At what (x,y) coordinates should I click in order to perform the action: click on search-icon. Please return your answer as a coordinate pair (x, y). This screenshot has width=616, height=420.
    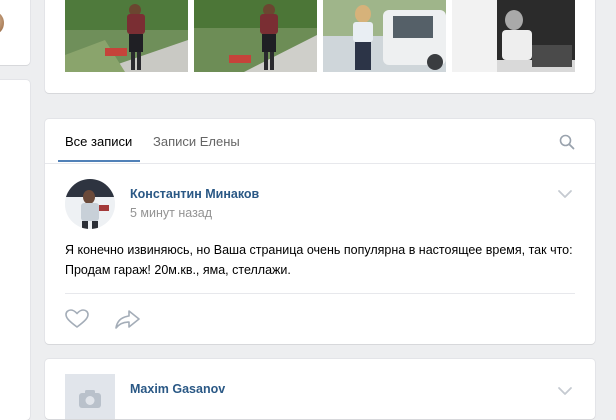
    Looking at the image, I should click on (567, 142).